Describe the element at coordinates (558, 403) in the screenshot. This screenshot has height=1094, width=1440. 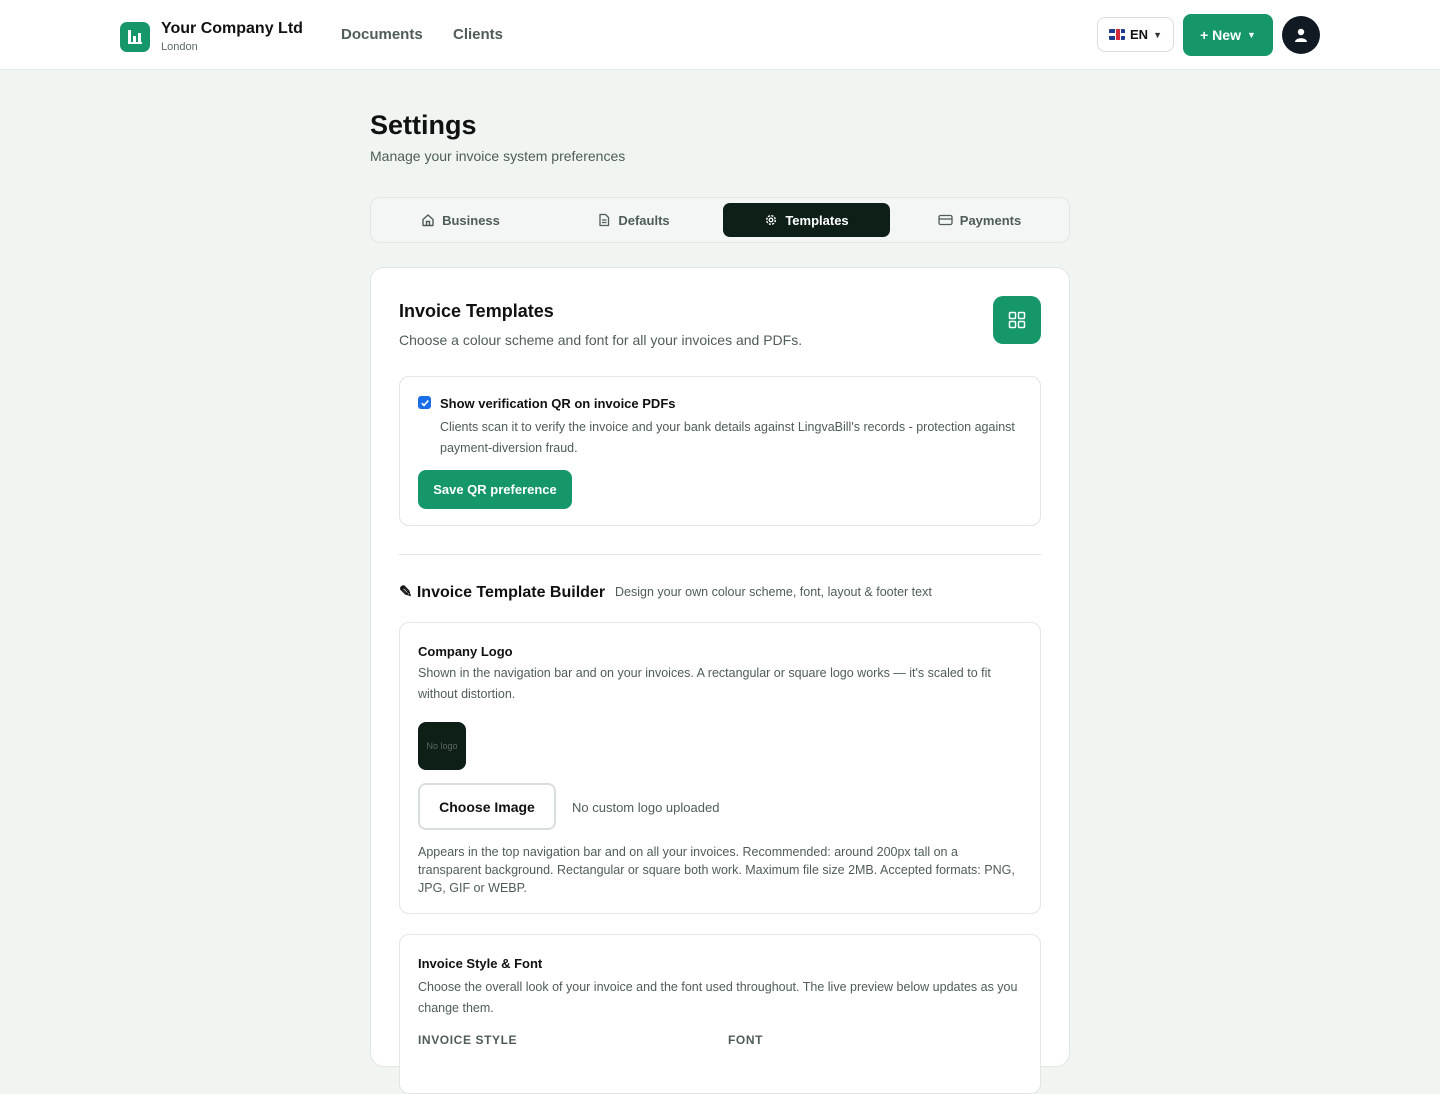
I see `qr-checkbox-label: Show verification QR on invoice PDFs` at that location.